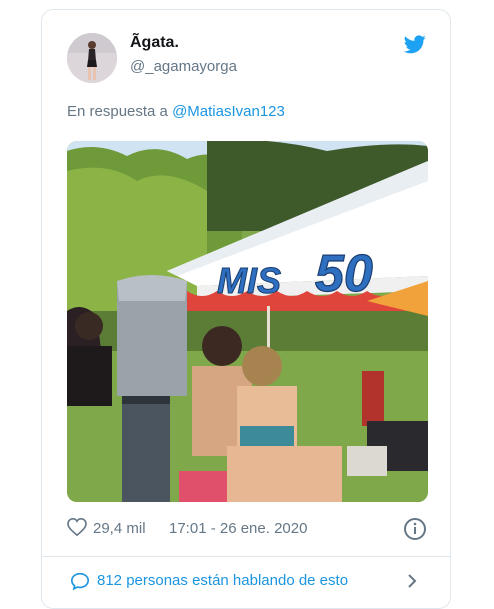 Image resolution: width=494 pixels, height=609 pixels. I want to click on info-icon, so click(415, 531).